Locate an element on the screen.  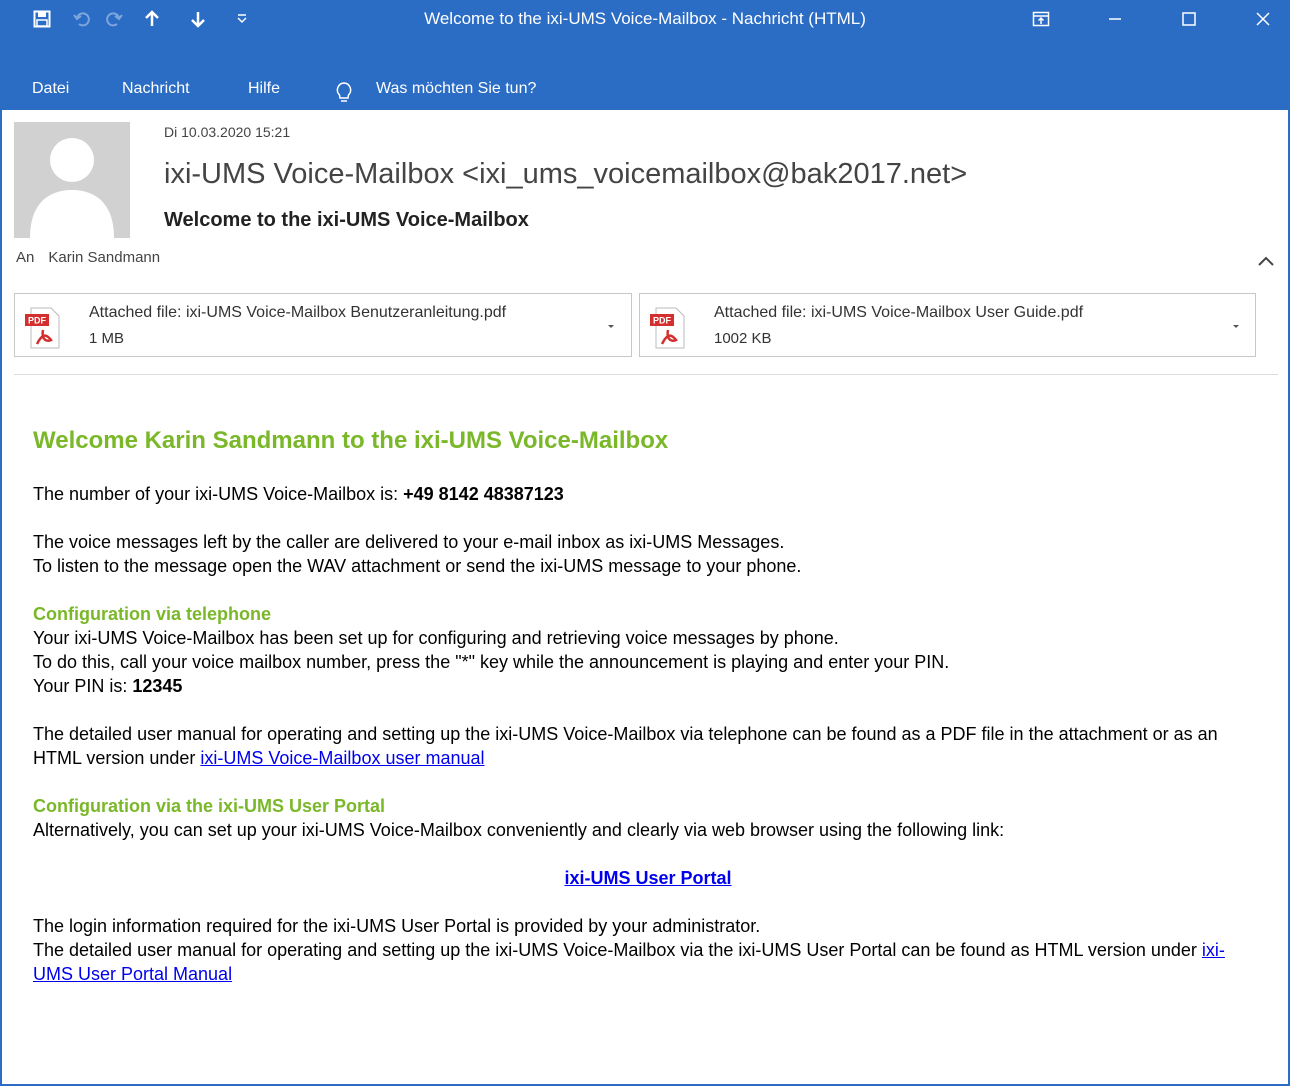
message-date: Di 10.03.2020 15:21 is located at coordinates (227, 132).